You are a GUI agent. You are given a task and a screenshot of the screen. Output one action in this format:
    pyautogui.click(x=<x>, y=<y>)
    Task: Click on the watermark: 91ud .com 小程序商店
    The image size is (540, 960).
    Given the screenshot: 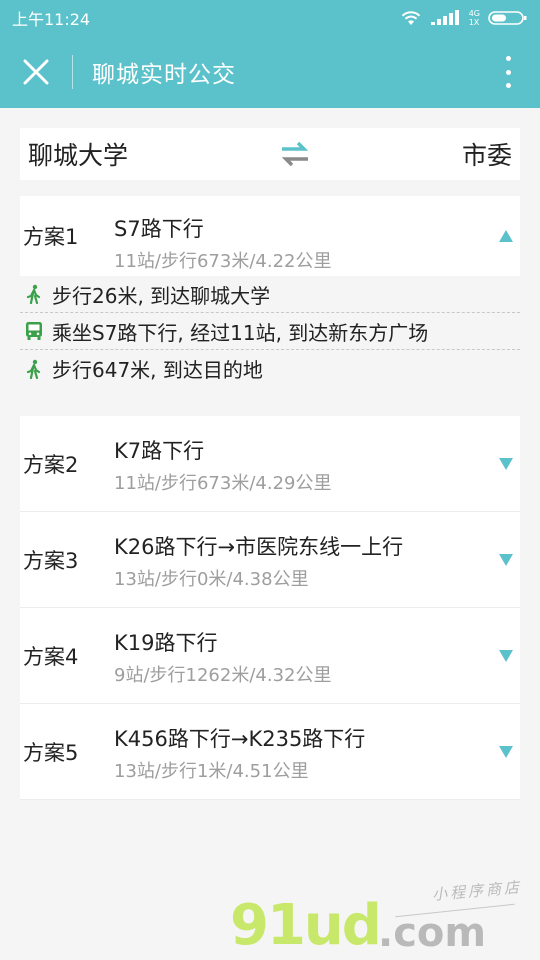 What is the action you would take?
    pyautogui.click(x=380, y=919)
    